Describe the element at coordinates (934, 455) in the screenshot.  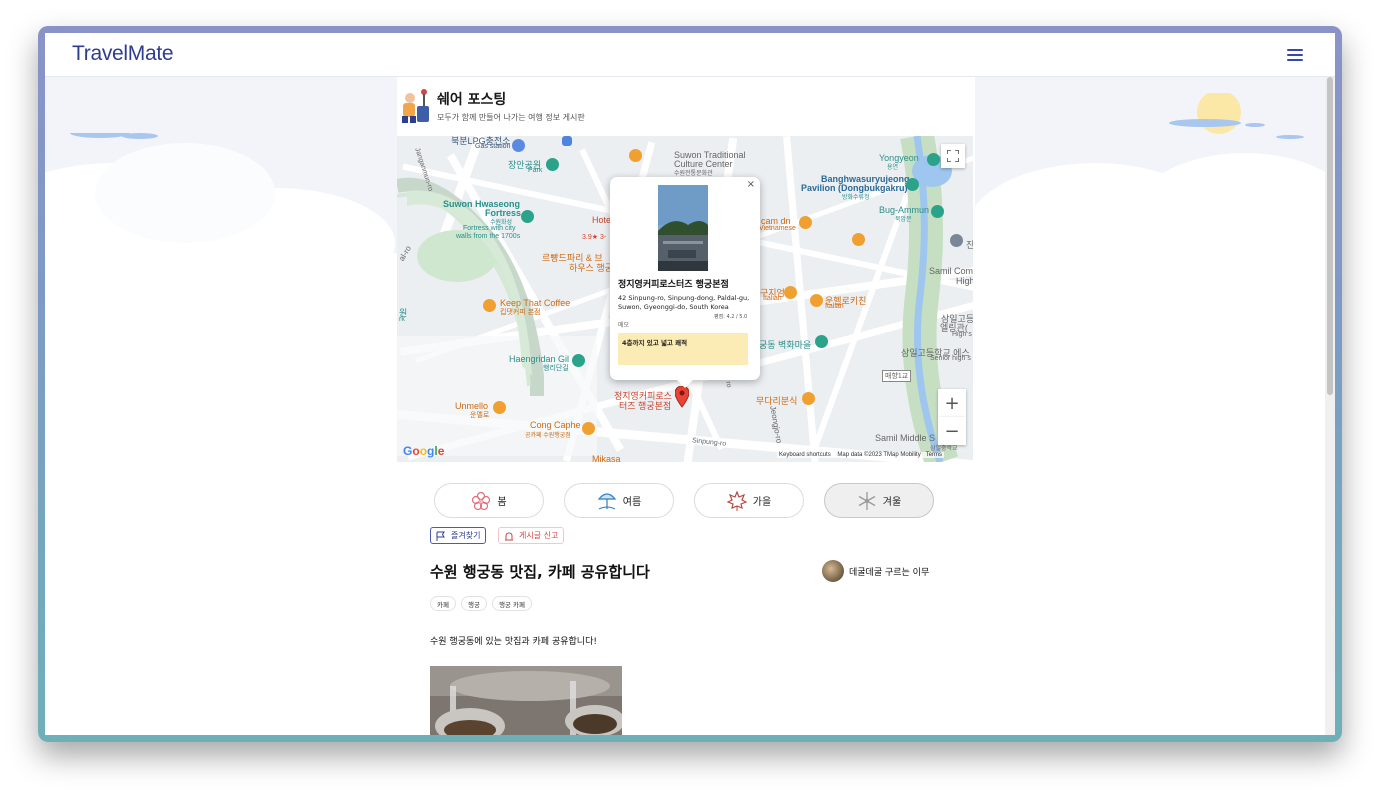
I see `terms-link: Terms` at that location.